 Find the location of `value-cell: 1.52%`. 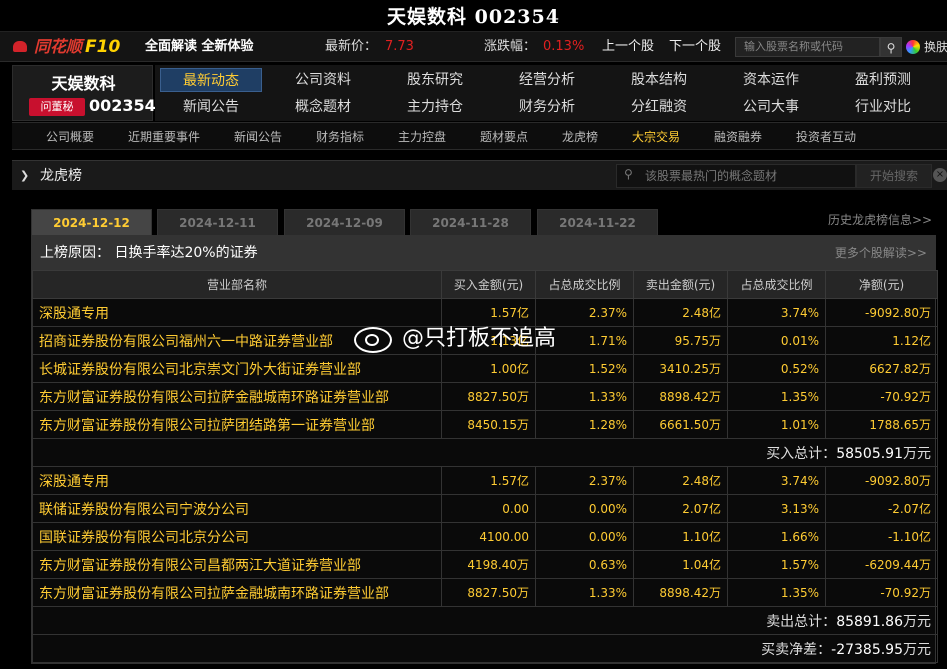

value-cell: 1.52% is located at coordinates (584, 368).